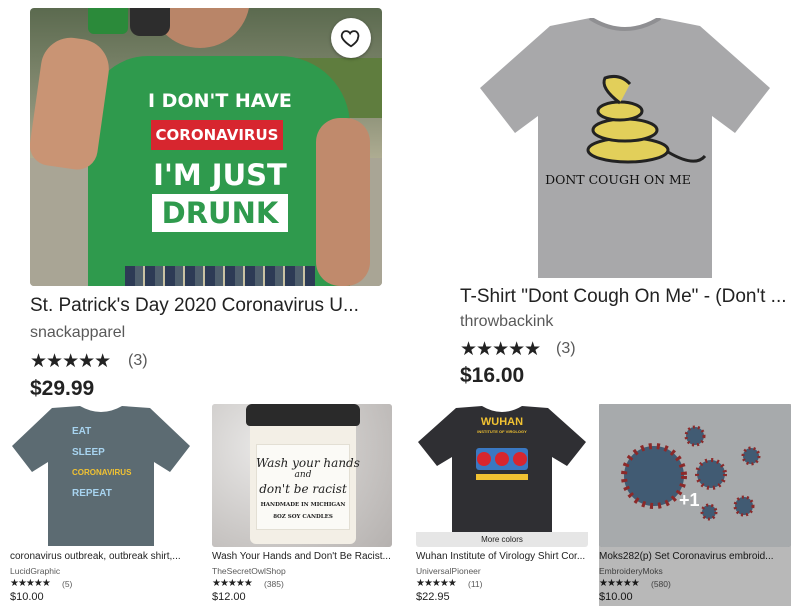 This screenshot has width=808, height=606. What do you see at coordinates (229, 597) in the screenshot?
I see `listing-price: $12.00` at bounding box center [229, 597].